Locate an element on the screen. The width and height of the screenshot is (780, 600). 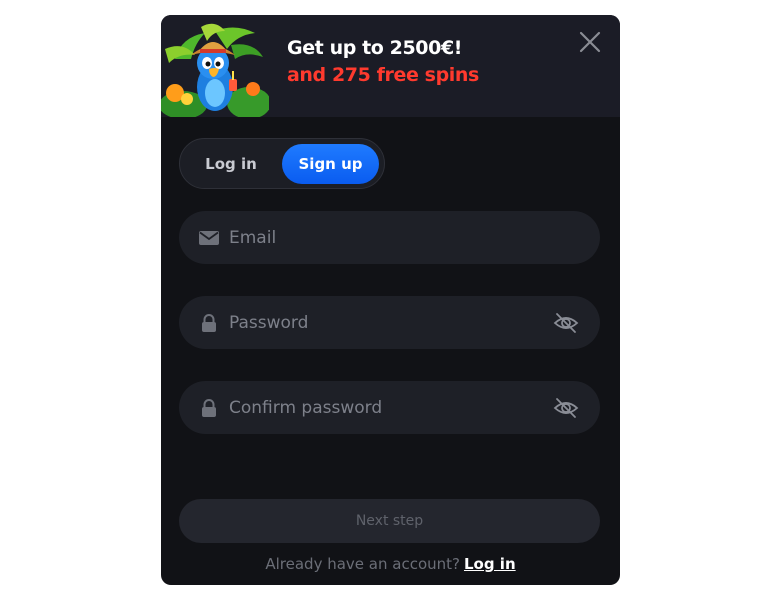
login-prompt: Already have an account? Log in is located at coordinates (390, 564).